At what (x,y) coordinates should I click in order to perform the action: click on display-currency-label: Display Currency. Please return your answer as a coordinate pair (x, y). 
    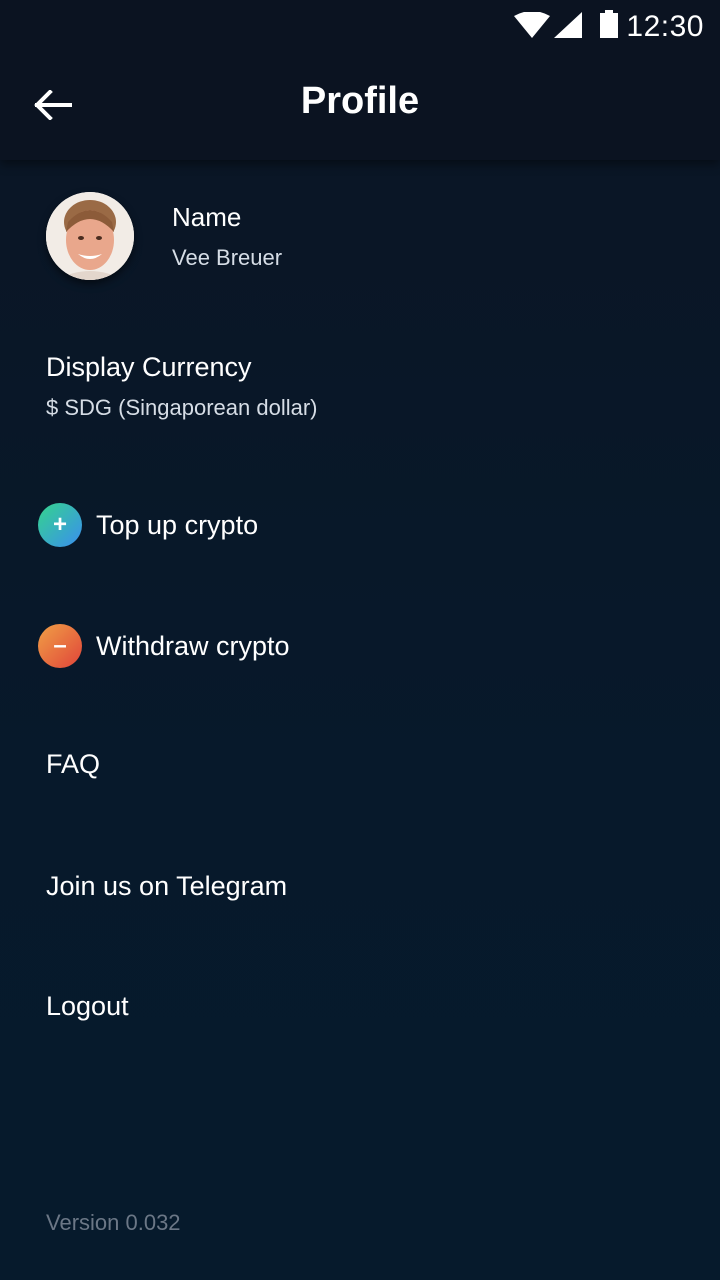
    Looking at the image, I should click on (149, 367).